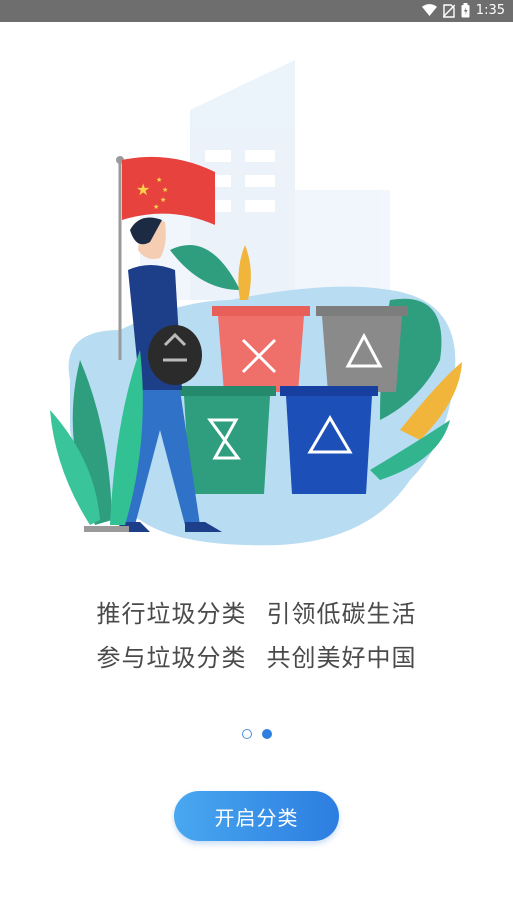  I want to click on no-sim-icon, so click(448, 10).